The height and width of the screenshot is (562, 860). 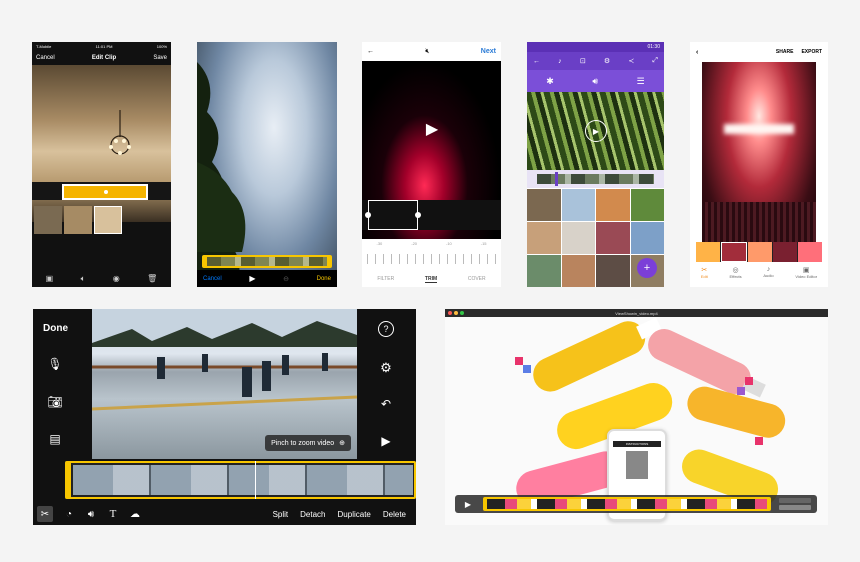 I want to click on share-icon: ≺, so click(x=631, y=61).